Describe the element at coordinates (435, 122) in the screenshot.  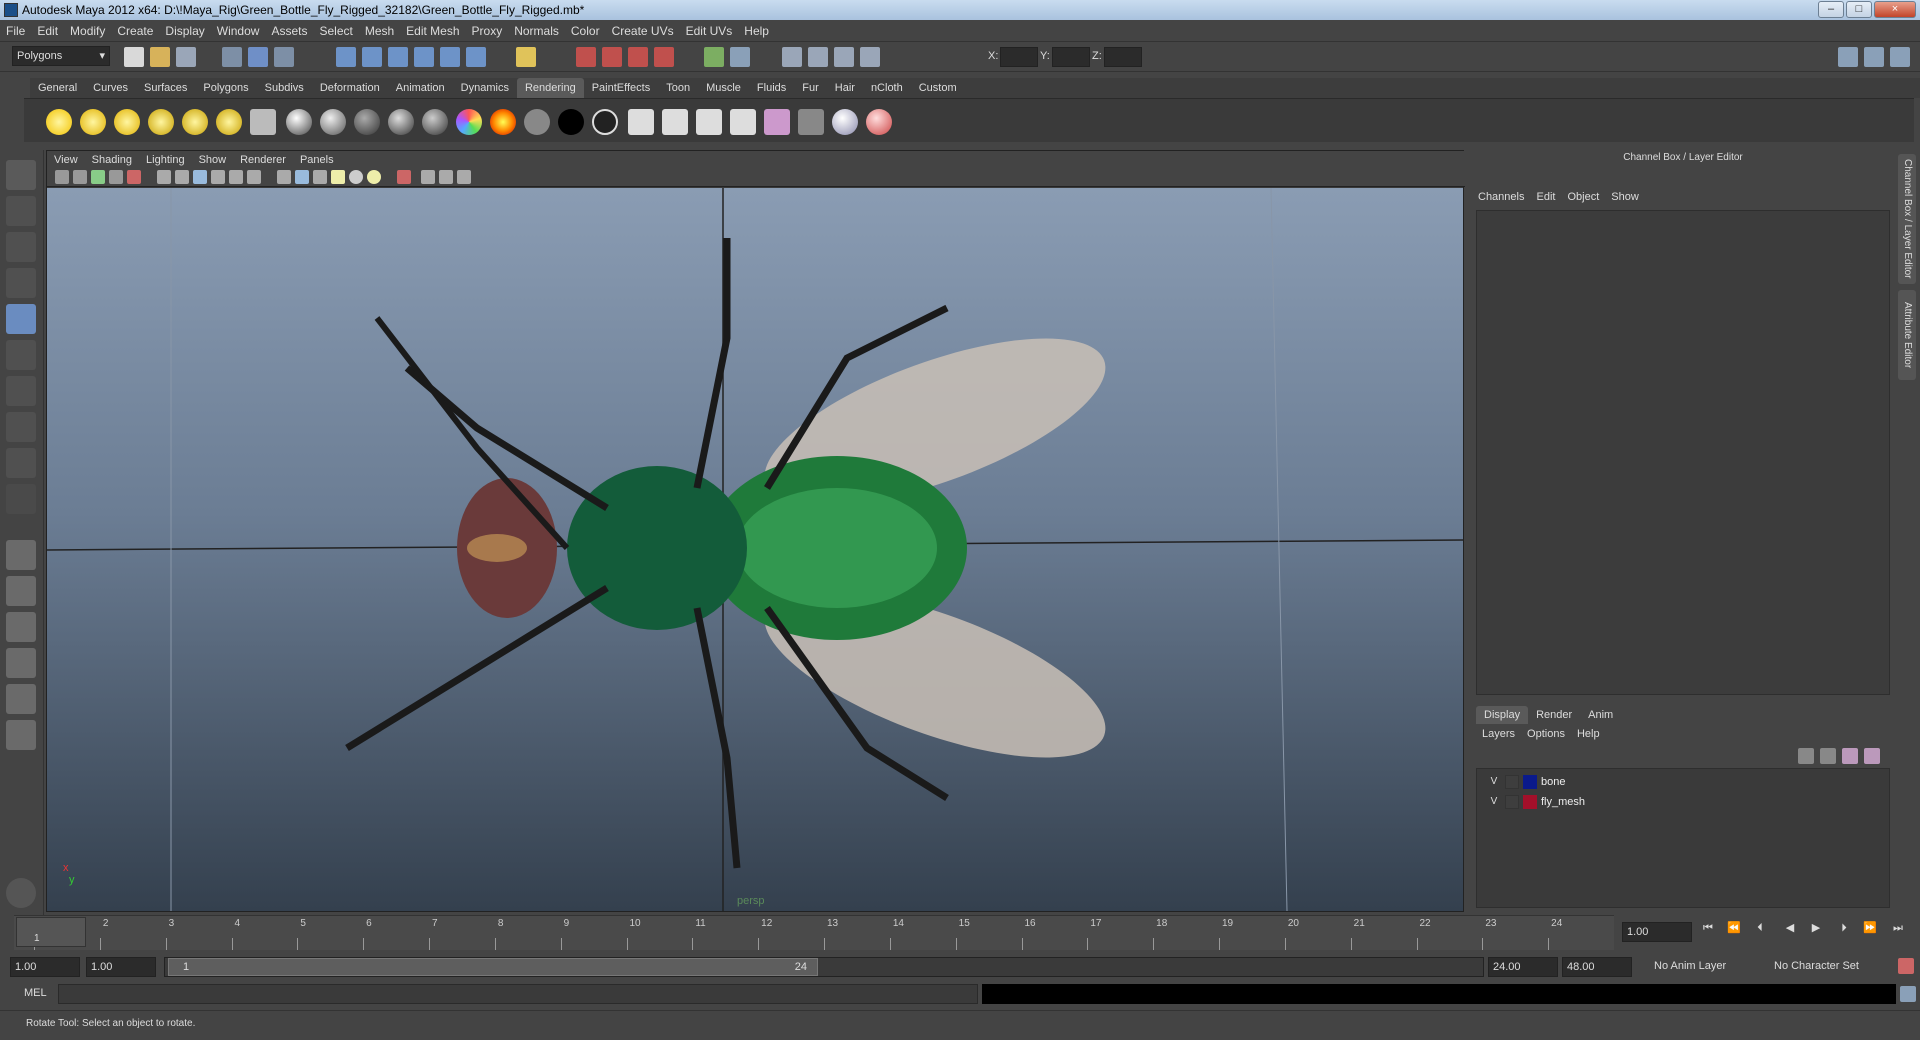
I see `phonge-material-icon` at that location.